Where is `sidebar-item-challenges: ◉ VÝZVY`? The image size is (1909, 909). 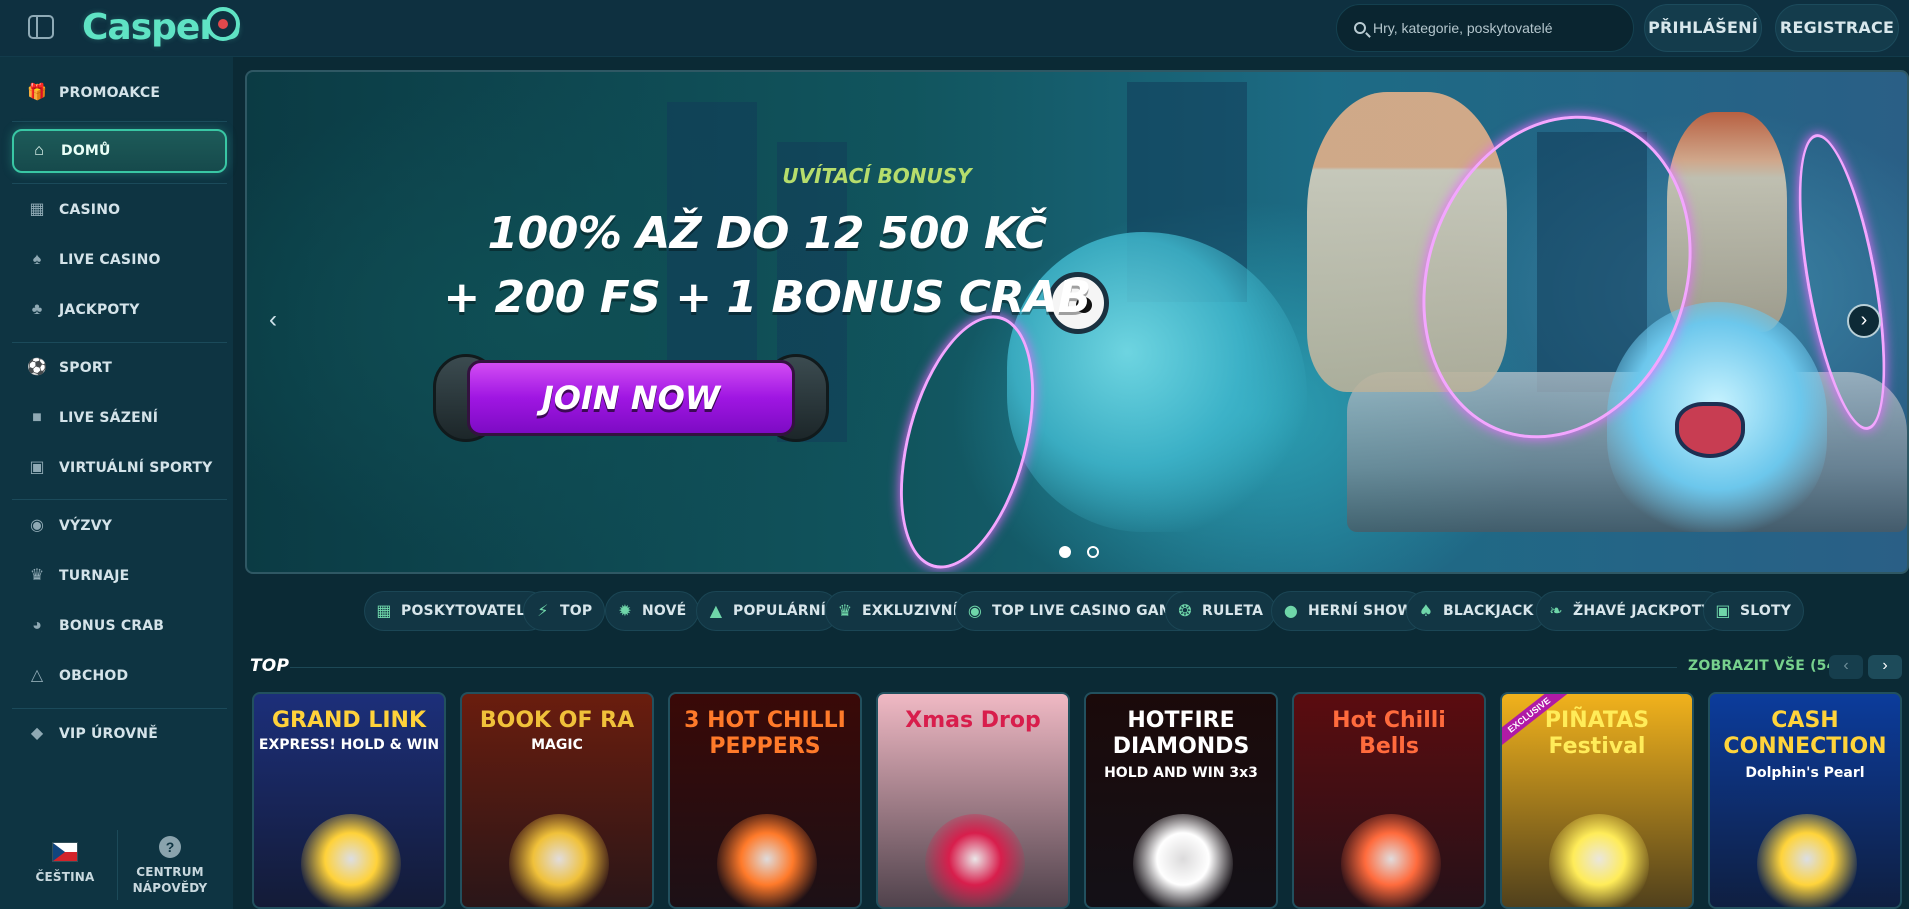 sidebar-item-challenges: ◉ VÝZVY is located at coordinates (119, 526).